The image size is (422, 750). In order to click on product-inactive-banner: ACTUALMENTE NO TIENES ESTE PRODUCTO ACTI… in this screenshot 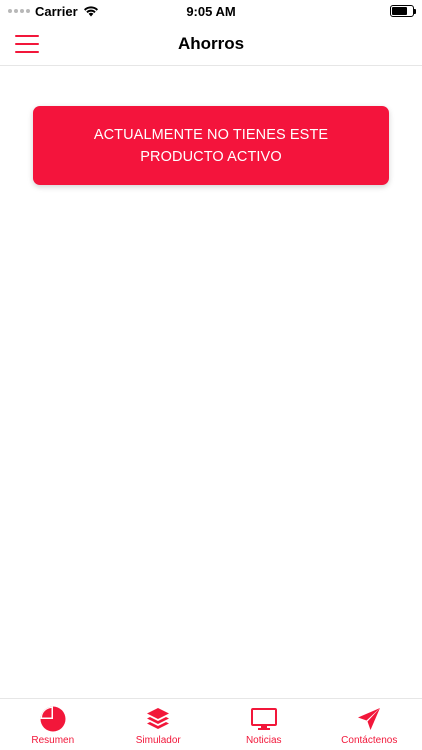, I will do `click(211, 145)`.